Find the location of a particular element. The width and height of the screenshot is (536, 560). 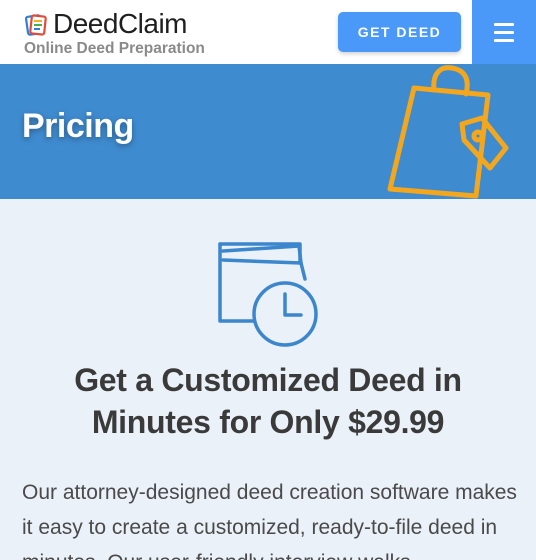

menu-button is located at coordinates (504, 32).